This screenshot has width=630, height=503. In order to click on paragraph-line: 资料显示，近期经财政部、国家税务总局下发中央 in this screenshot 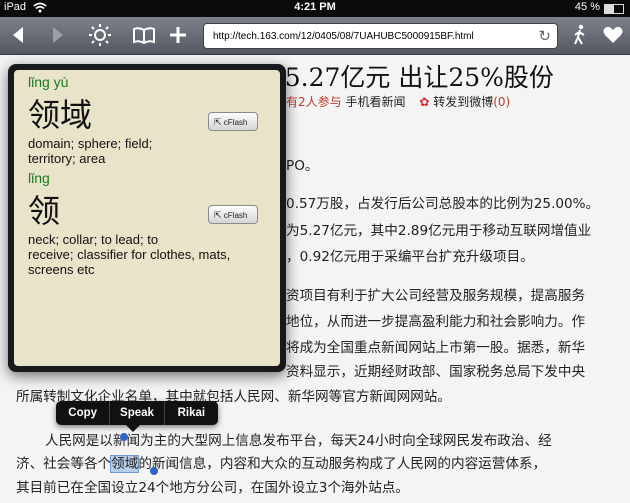, I will do `click(436, 372)`.